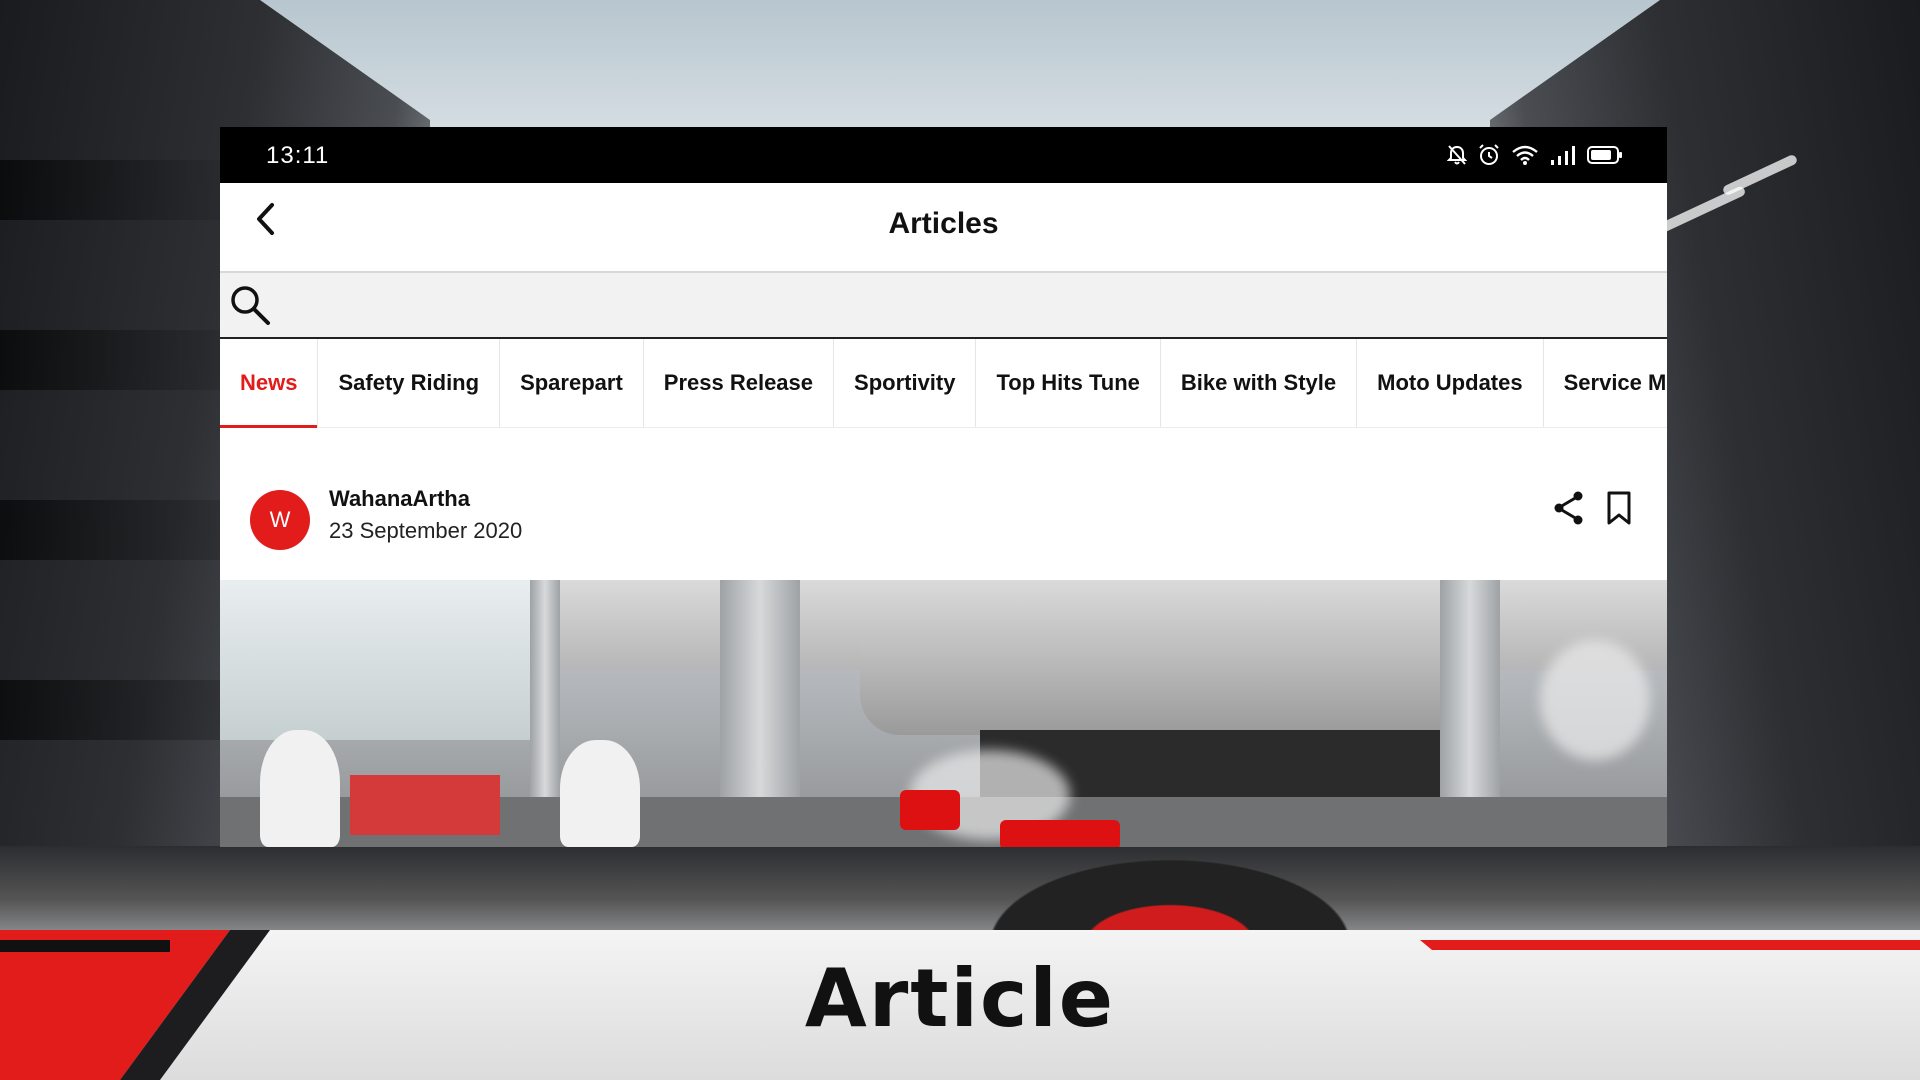 Image resolution: width=1920 pixels, height=1080 pixels. I want to click on bookmark-icon, so click(1619, 508).